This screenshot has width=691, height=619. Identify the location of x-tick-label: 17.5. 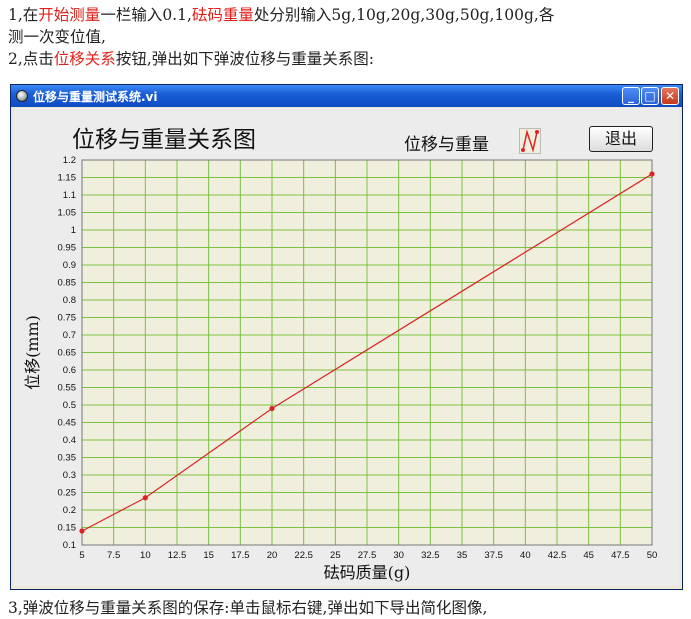
(240, 555).